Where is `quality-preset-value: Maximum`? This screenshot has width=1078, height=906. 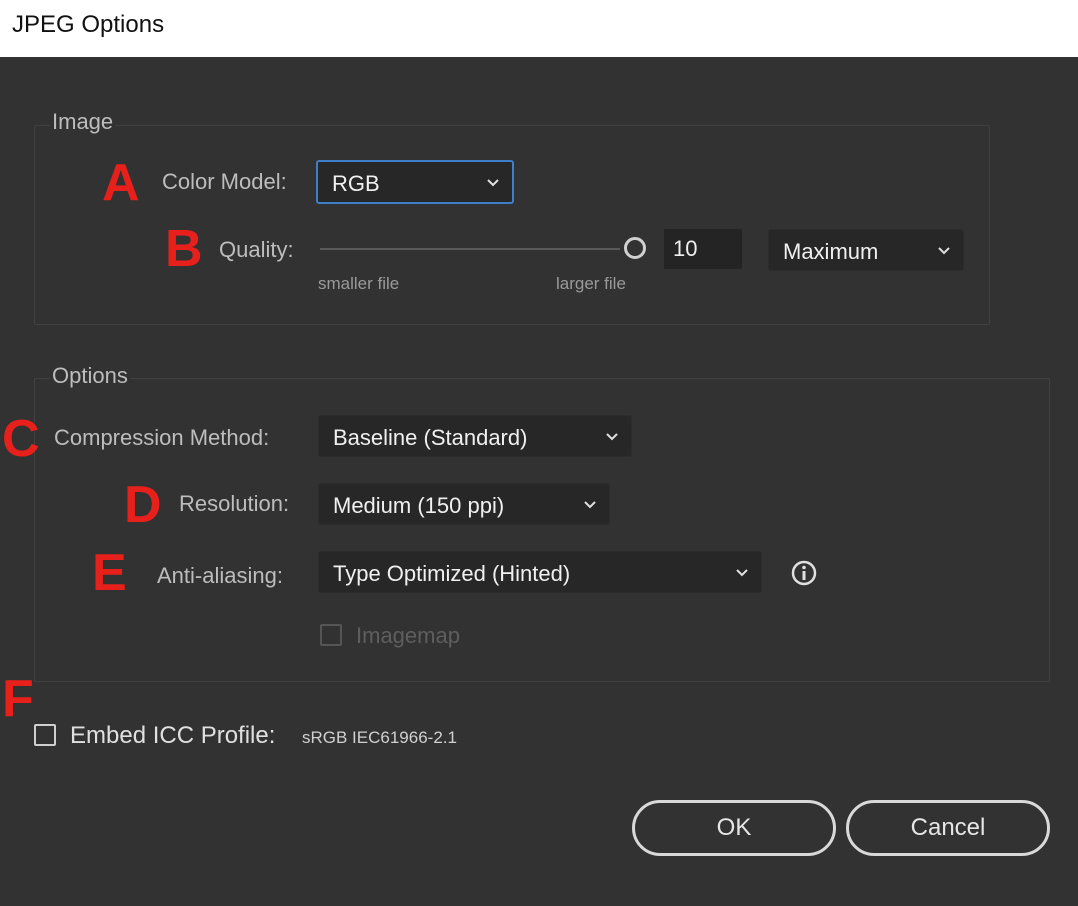 quality-preset-value: Maximum is located at coordinates (831, 251).